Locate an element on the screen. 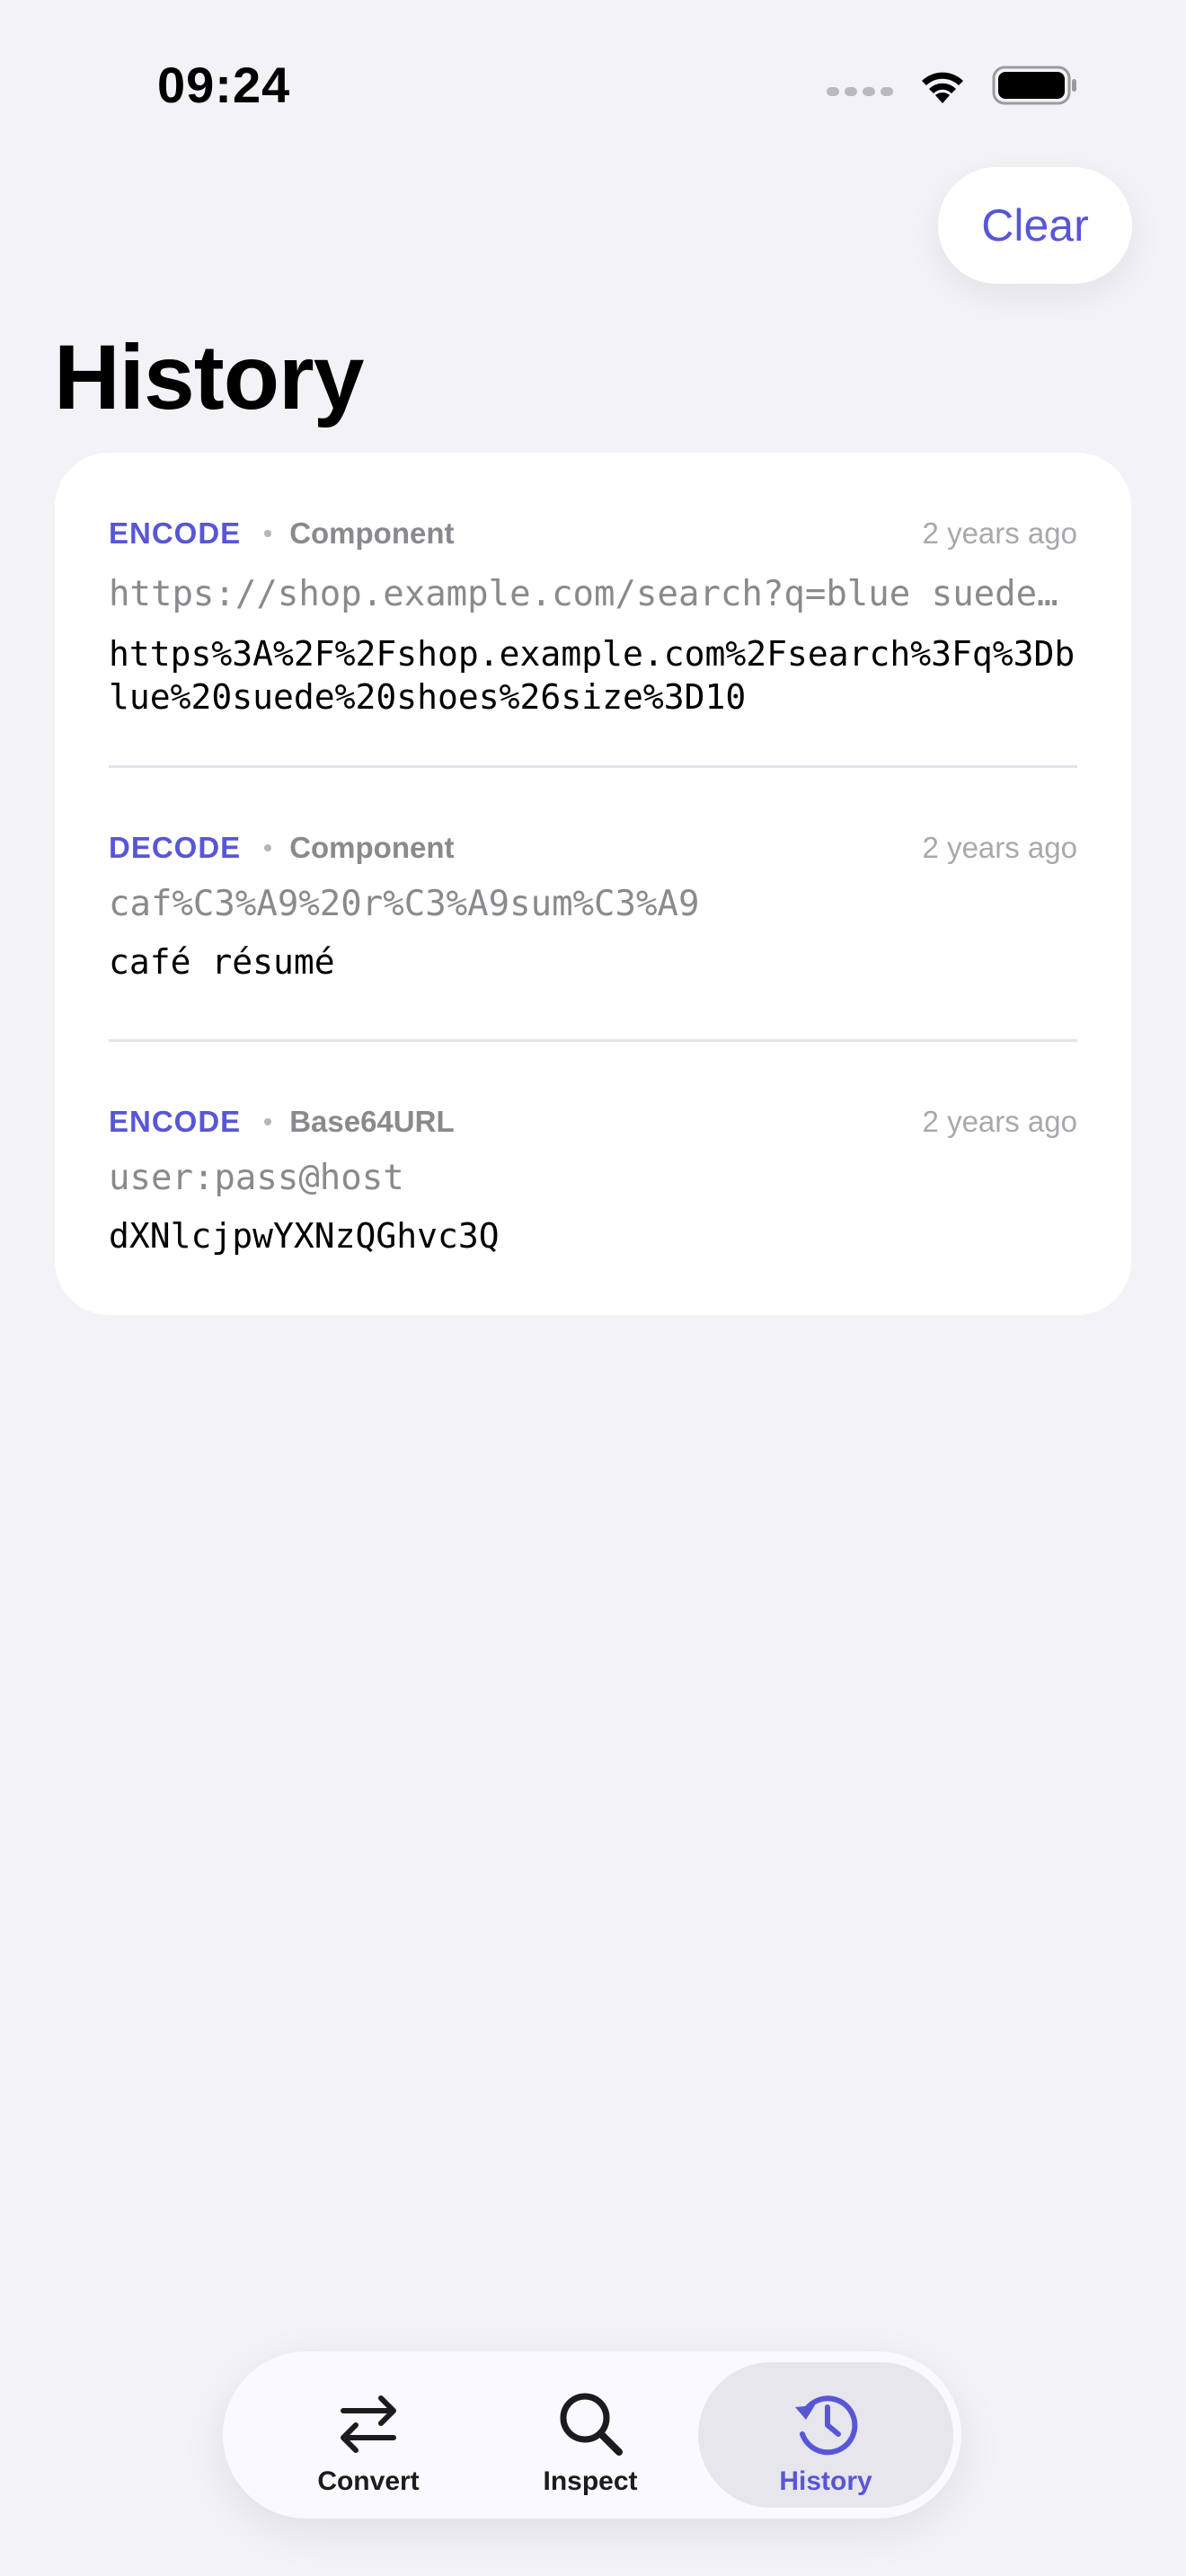  battery-icon is located at coordinates (1034, 85).